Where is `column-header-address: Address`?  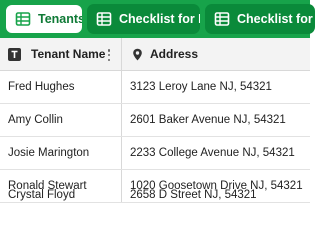 column-header-address: Address is located at coordinates (164, 54).